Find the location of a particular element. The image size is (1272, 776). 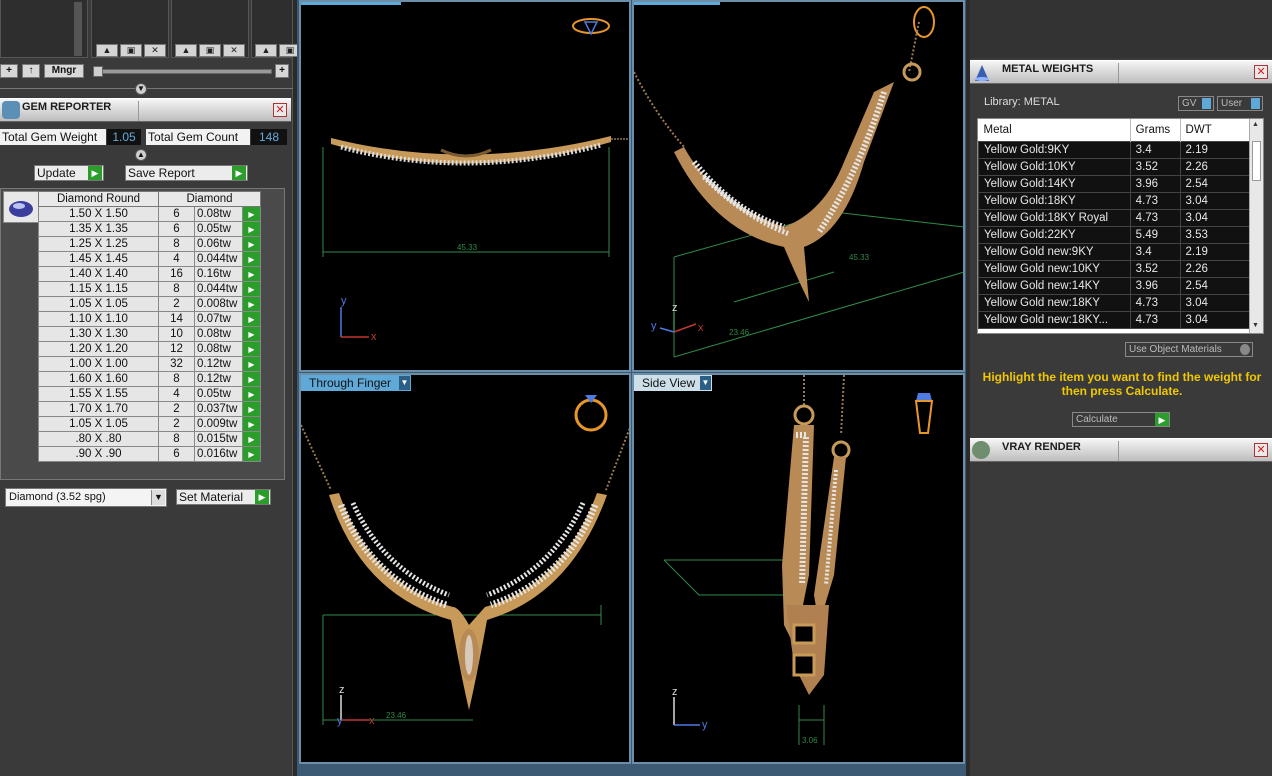

gem-size: 1.40 X 1.40 is located at coordinates (98, 274).